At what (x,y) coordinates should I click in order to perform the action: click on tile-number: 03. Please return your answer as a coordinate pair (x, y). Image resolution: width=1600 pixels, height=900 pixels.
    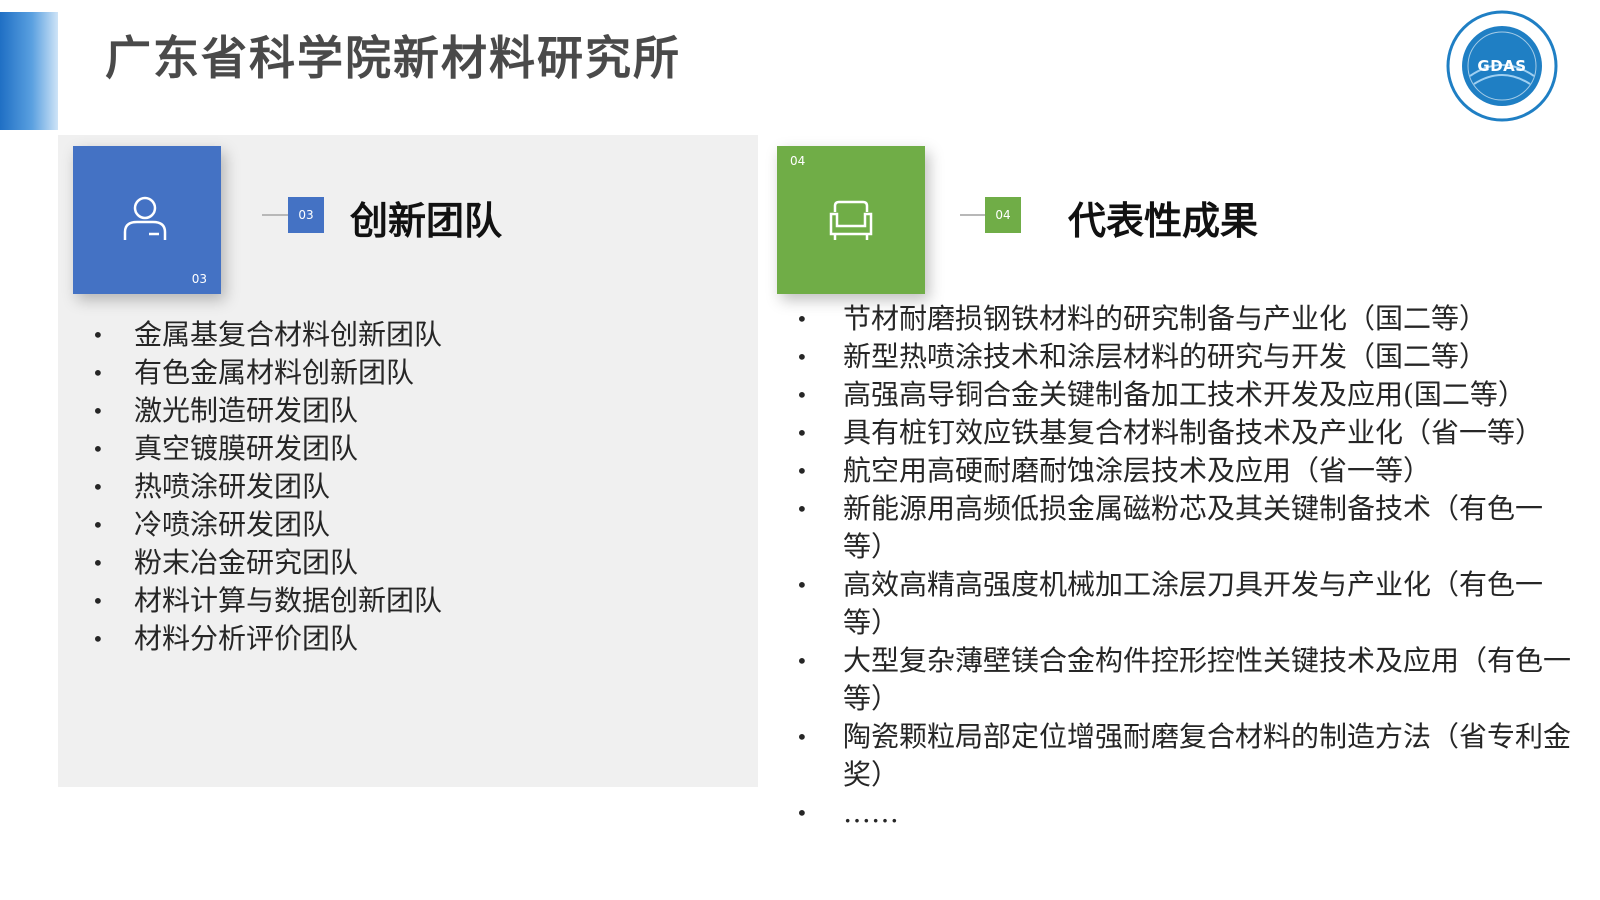
    Looking at the image, I should click on (199, 279).